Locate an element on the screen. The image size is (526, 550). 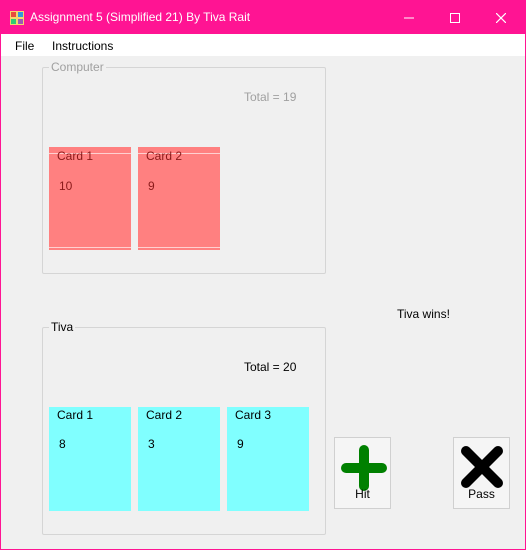
close-button is located at coordinates (501, 17).